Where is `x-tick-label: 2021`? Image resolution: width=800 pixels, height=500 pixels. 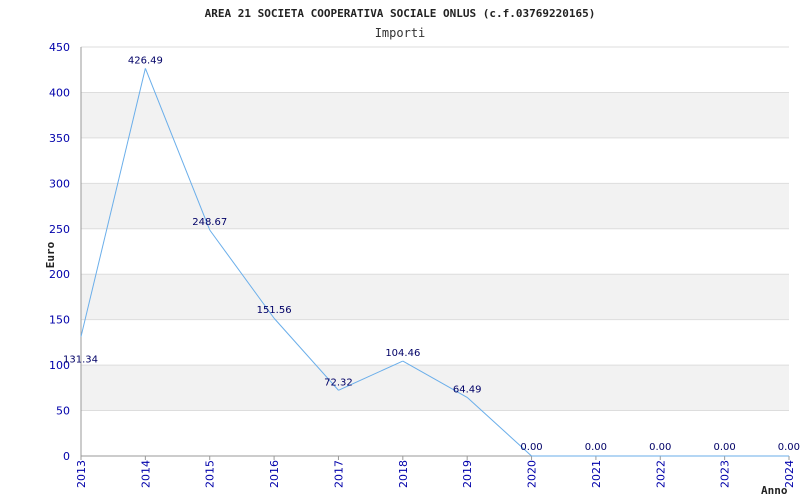
x-tick-label: 2021 is located at coordinates (596, 474).